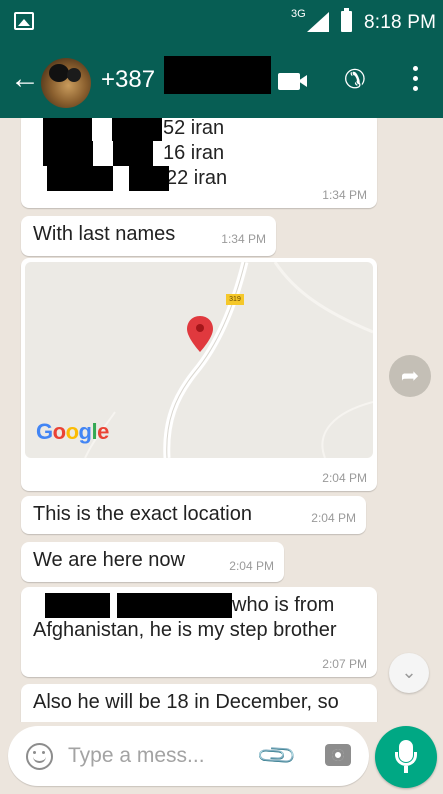  Describe the element at coordinates (415, 80) in the screenshot. I see `more-options-icon` at that location.